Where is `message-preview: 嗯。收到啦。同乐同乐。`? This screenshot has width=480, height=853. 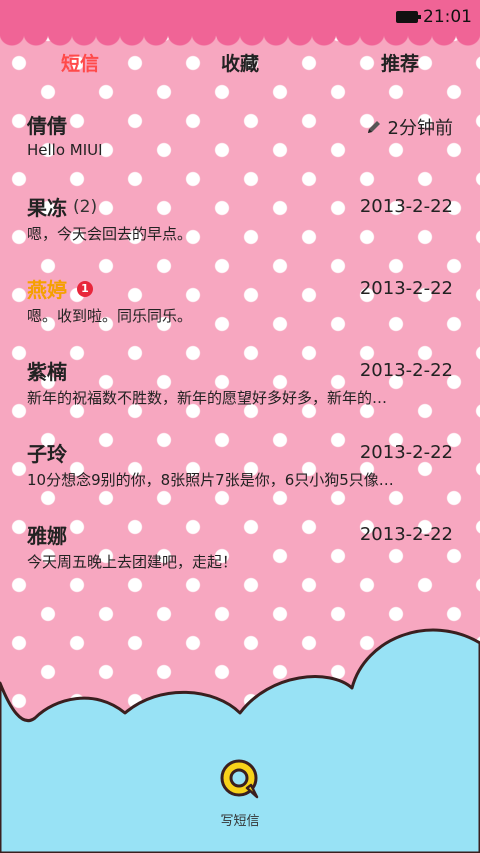
message-preview: 嗯。收到啦。同乐同乐。 is located at coordinates (110, 316).